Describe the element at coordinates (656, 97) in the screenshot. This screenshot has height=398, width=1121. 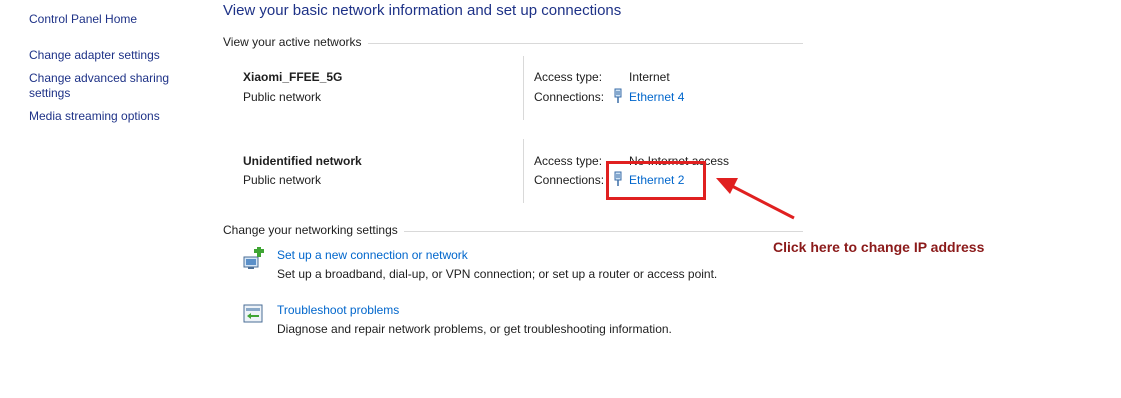
I see `ethernet-4-link: Ethernet 4` at that location.